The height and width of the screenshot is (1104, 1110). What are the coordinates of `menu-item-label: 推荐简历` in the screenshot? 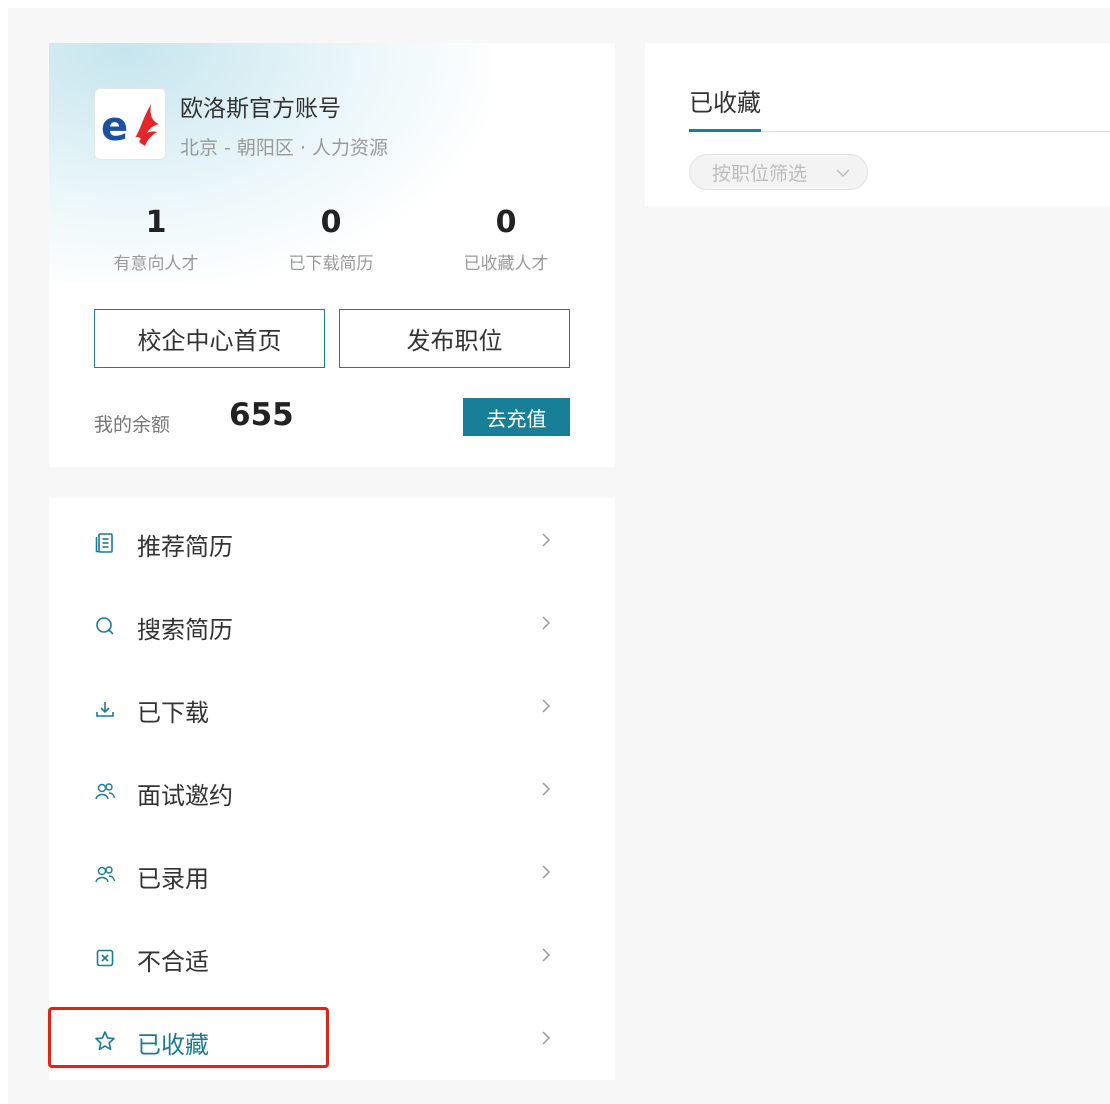 It's located at (185, 547).